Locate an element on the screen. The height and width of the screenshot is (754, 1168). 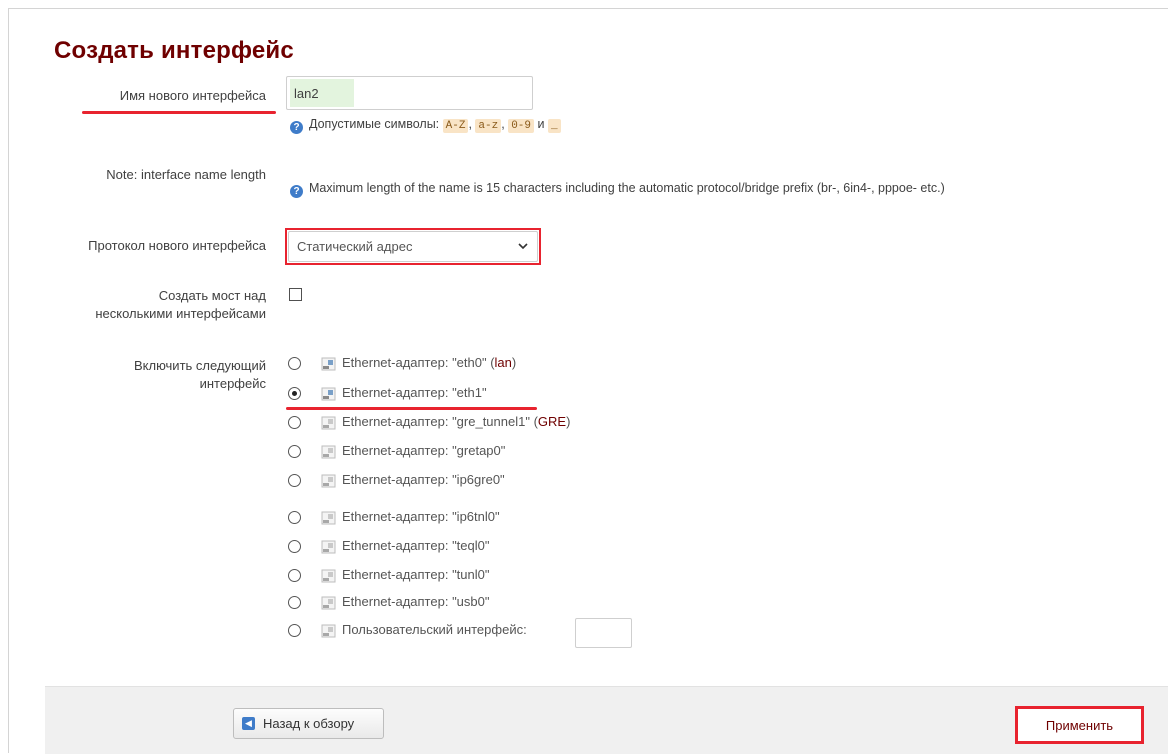
interface-option-ip6gre0: Ethernet-адаптер: "ip6gre0" is located at coordinates (488, 481).